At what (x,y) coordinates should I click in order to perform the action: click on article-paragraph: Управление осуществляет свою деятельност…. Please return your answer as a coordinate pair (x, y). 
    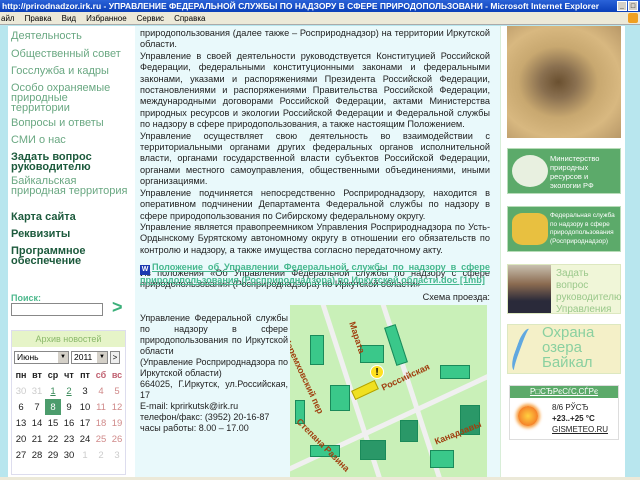
    Looking at the image, I should click on (315, 158).